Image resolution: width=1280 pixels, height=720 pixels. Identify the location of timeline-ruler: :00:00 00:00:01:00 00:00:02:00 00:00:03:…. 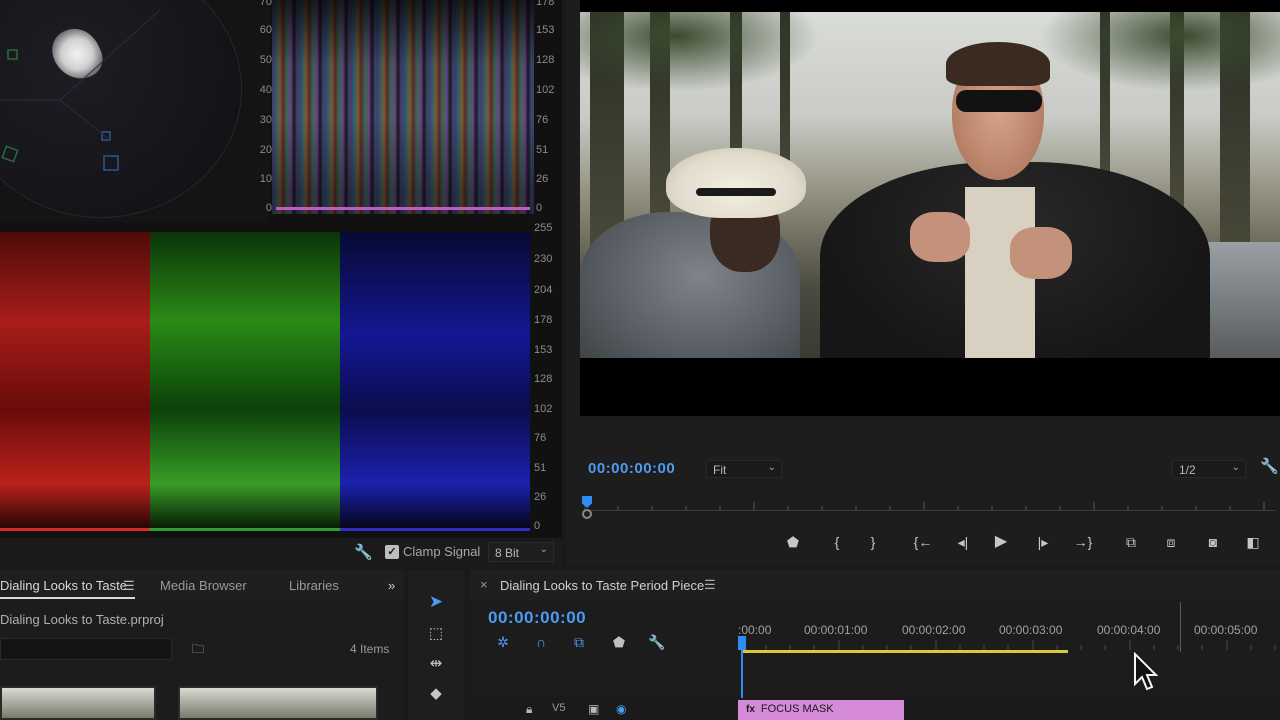
(1009, 635).